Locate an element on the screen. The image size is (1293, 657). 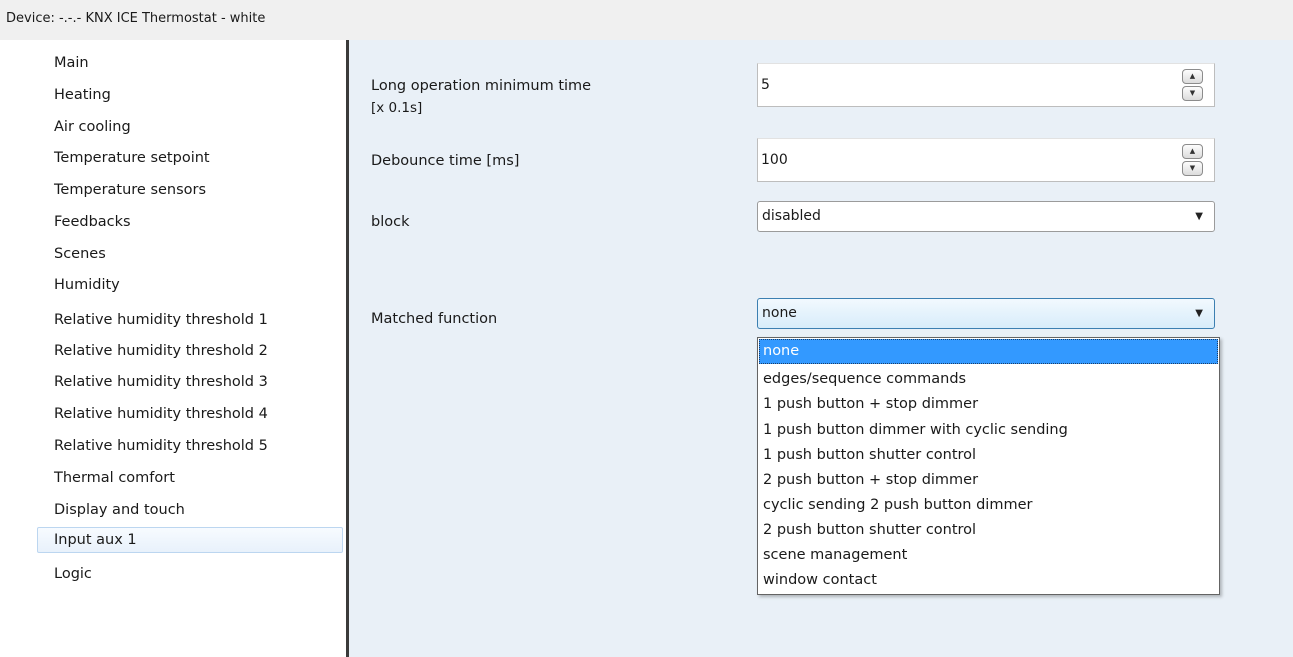
sidebar-item-rh-threshold-3: Relative humidity threshold 3 is located at coordinates (190, 382).